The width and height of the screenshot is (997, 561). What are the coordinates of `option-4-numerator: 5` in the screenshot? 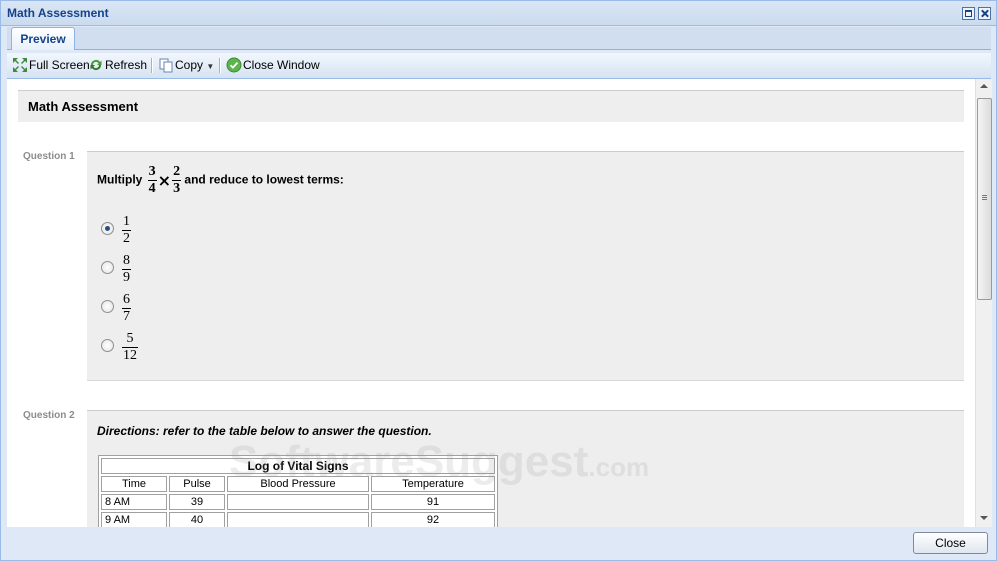 It's located at (130, 339).